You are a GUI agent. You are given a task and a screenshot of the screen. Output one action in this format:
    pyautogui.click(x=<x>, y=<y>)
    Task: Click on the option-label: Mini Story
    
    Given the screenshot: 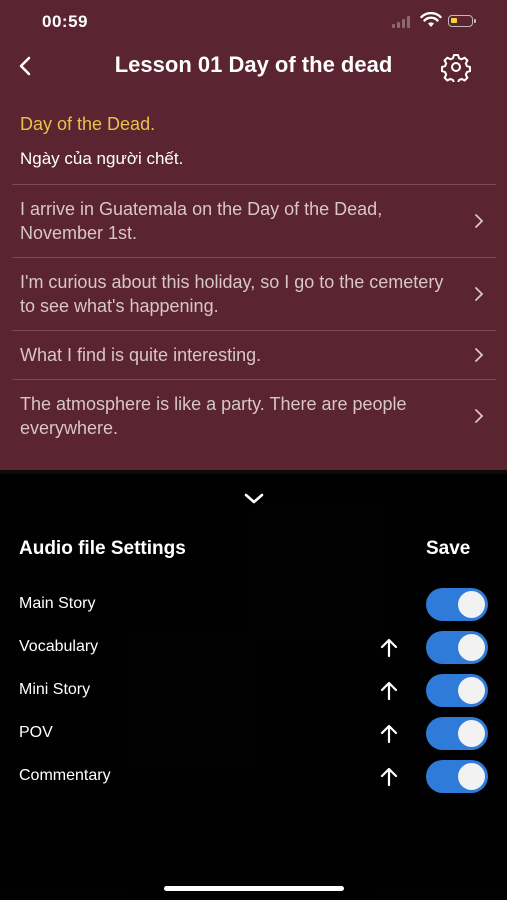 What is the action you would take?
    pyautogui.click(x=55, y=689)
    